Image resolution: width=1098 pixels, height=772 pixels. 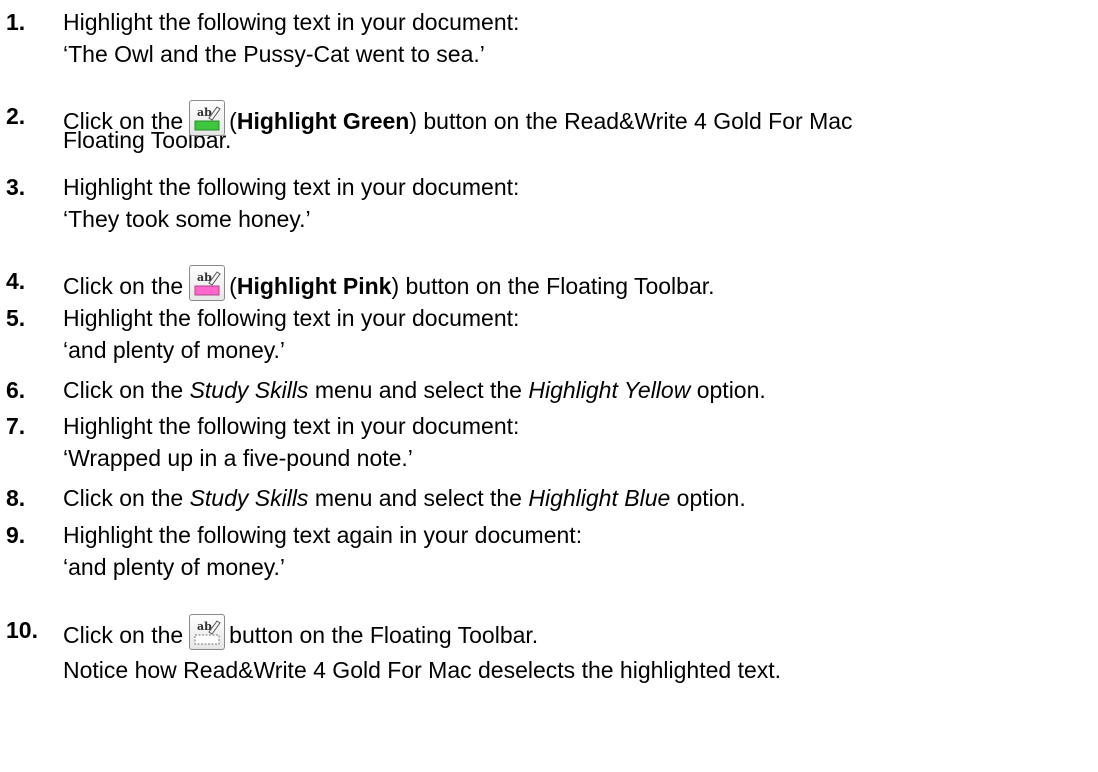 I want to click on highlight-pink-icon: ab, so click(x=207, y=283).